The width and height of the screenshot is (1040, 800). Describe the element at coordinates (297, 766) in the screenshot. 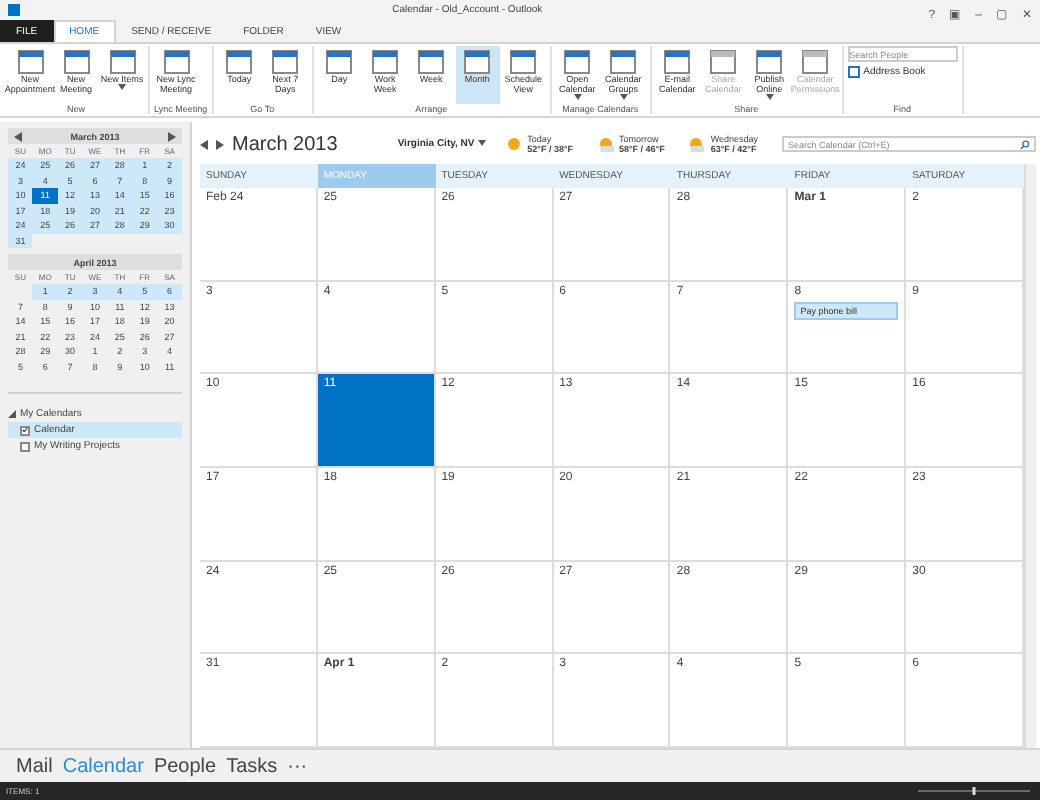

I see `navigation-item: ···` at that location.